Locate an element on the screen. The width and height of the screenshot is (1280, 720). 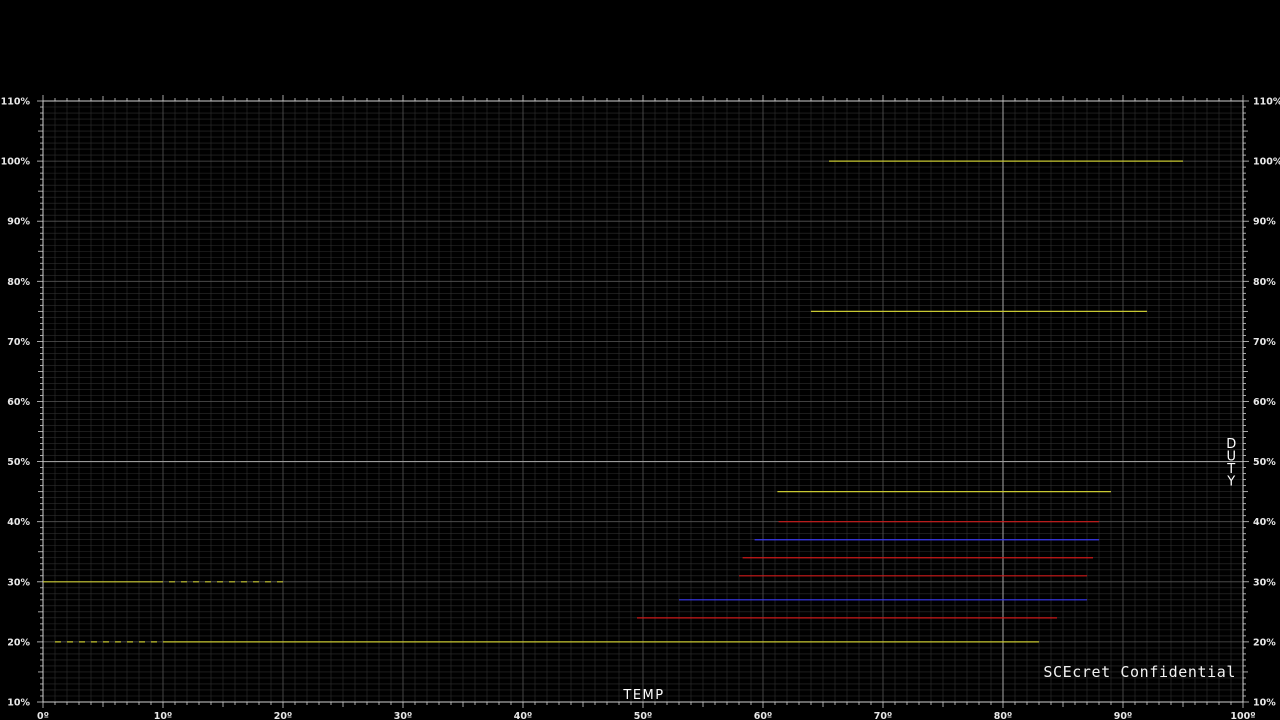
y-tick-label-left: 20% is located at coordinates (18, 642).